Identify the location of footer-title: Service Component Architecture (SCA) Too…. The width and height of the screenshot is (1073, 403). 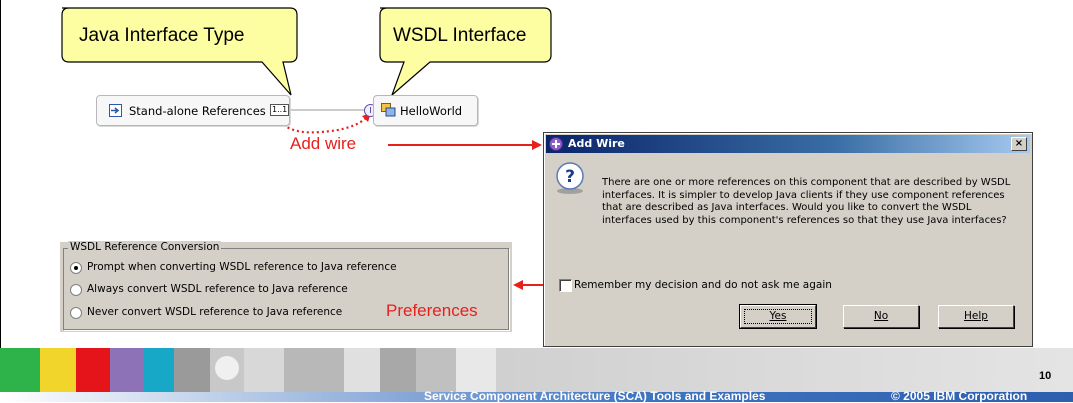
(595, 396).